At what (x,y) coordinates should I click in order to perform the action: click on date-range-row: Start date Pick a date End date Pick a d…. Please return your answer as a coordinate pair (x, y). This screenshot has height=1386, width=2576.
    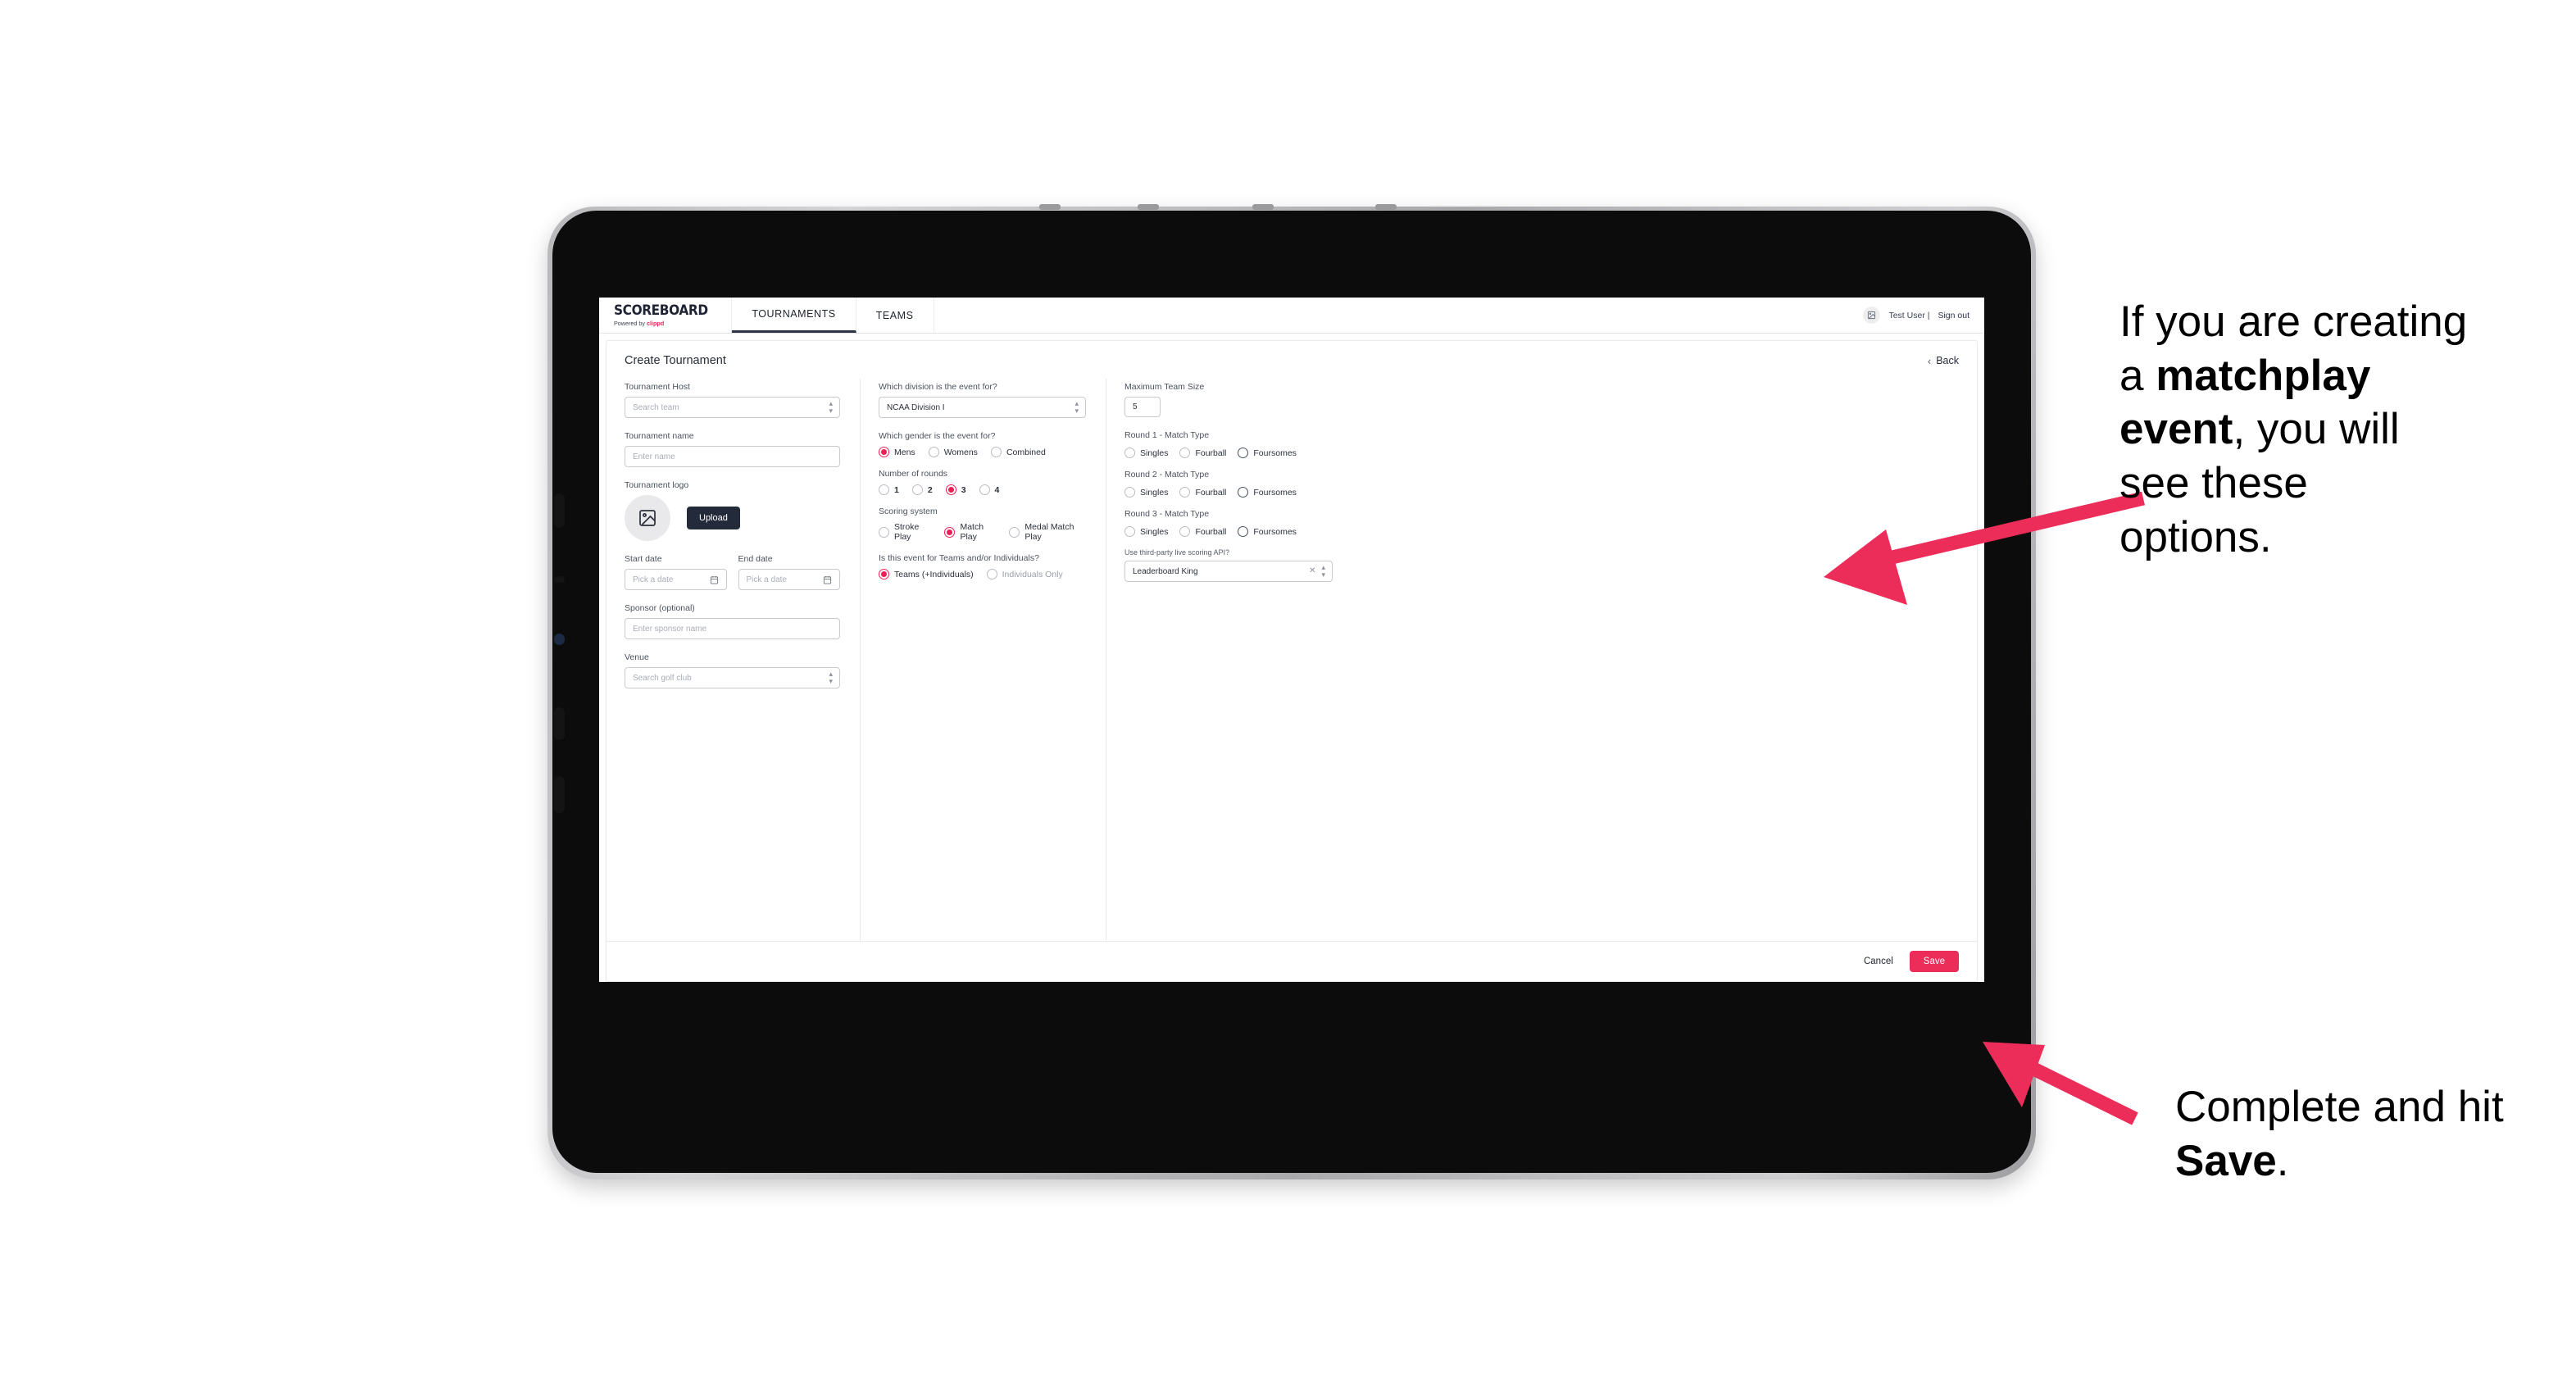
    Looking at the image, I should click on (732, 572).